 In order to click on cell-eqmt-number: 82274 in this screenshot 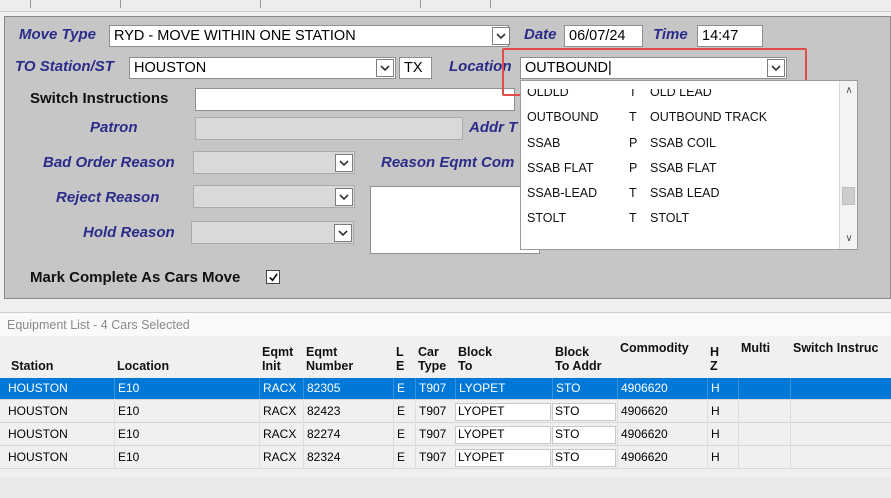, I will do `click(348, 434)`.